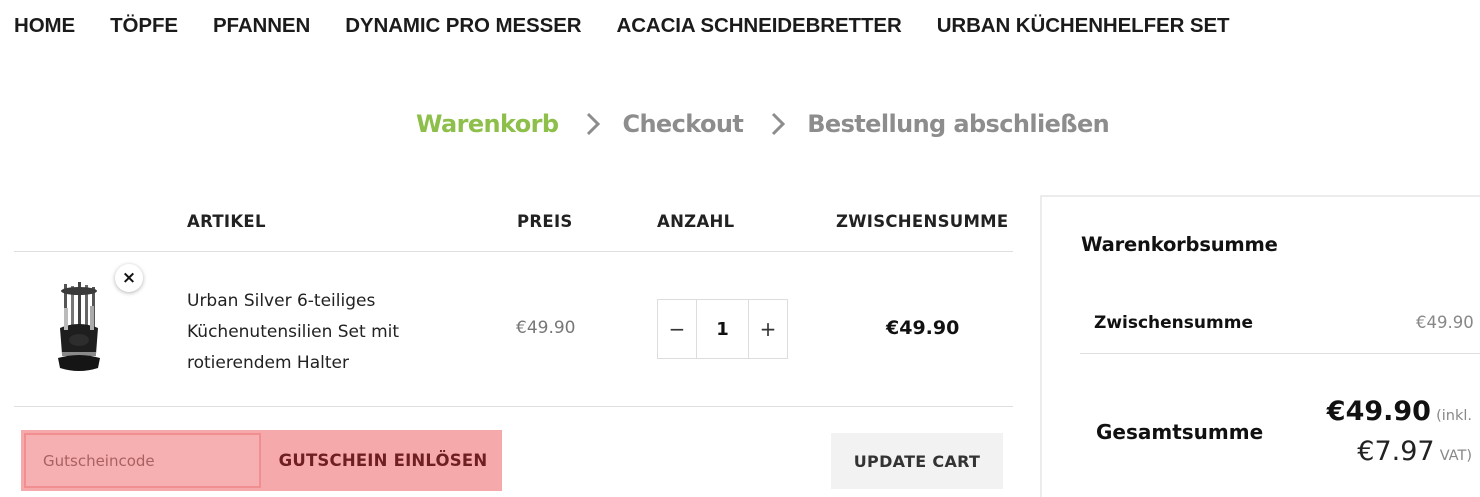 This screenshot has height=497, width=1480. I want to click on quantity-input: 1, so click(722, 329).